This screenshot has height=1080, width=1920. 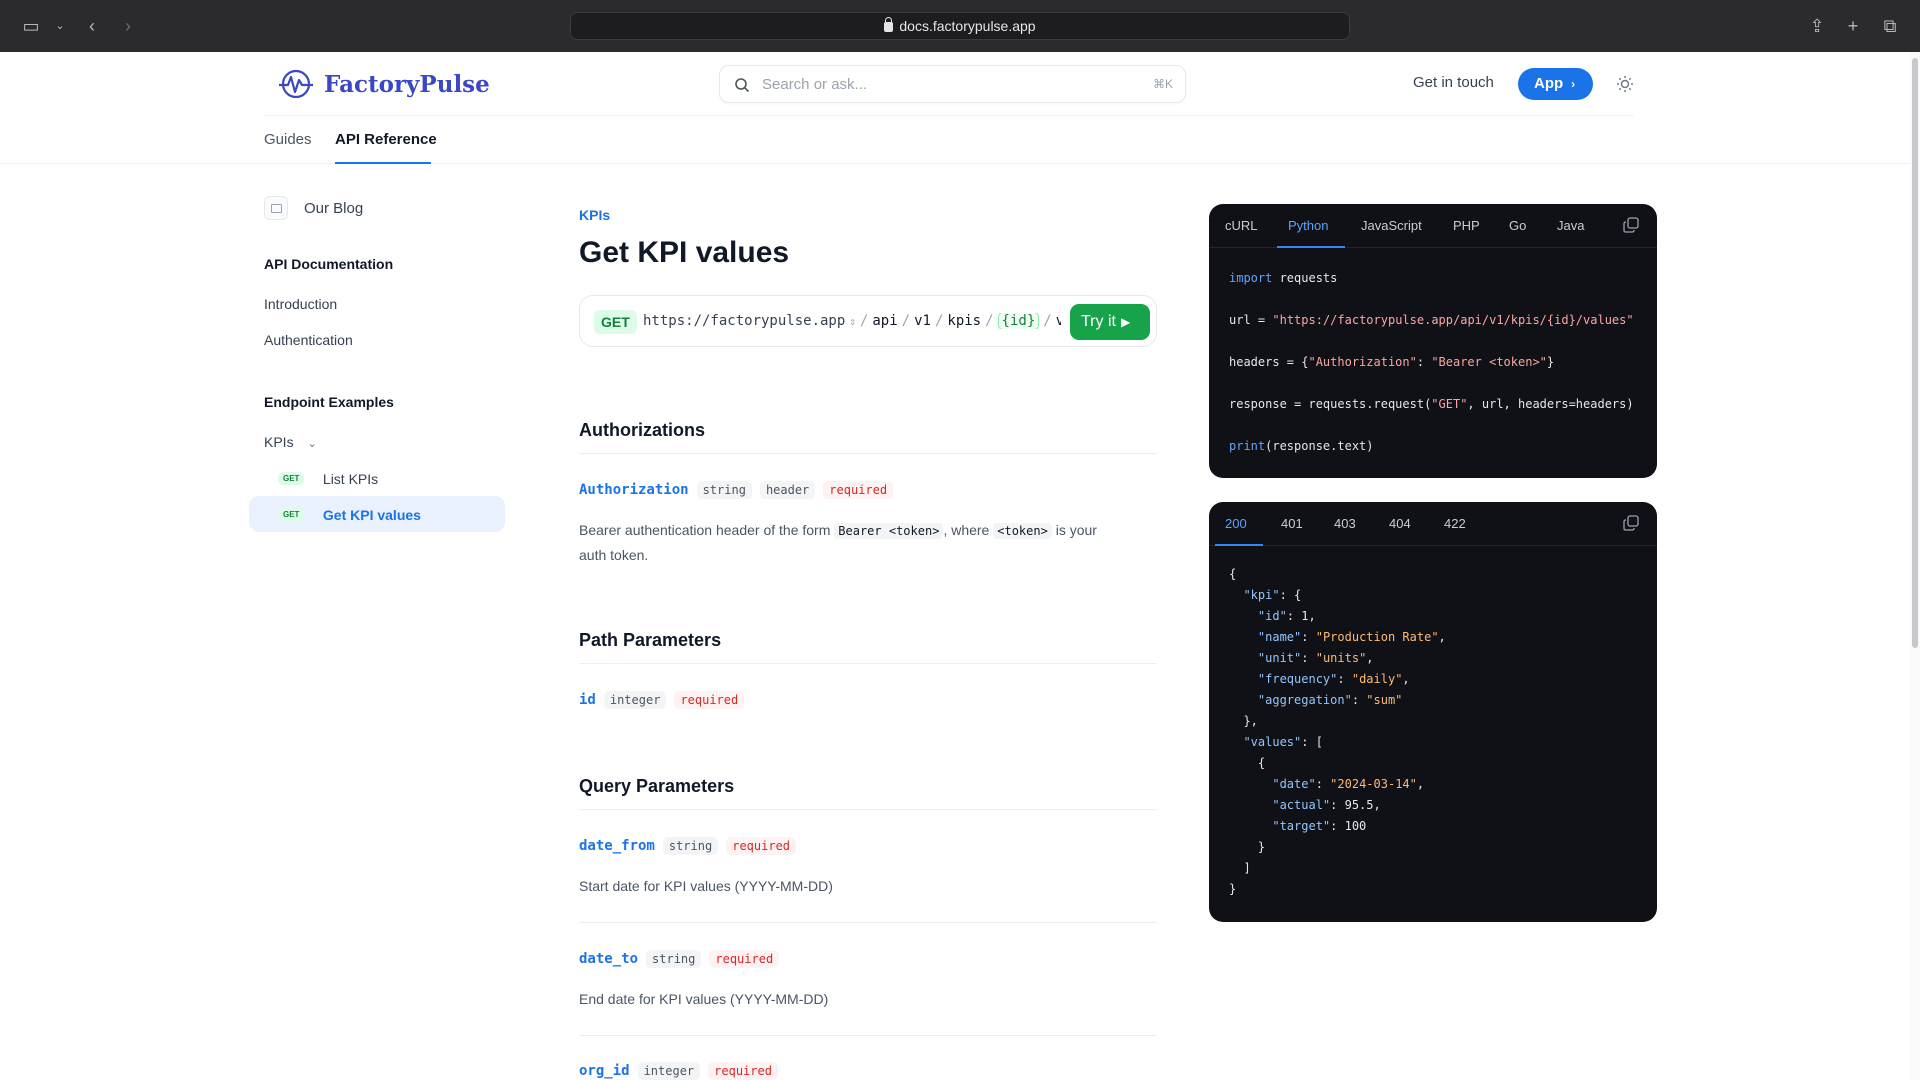 I want to click on chevron-down-icon: ⌄, so click(x=60, y=26).